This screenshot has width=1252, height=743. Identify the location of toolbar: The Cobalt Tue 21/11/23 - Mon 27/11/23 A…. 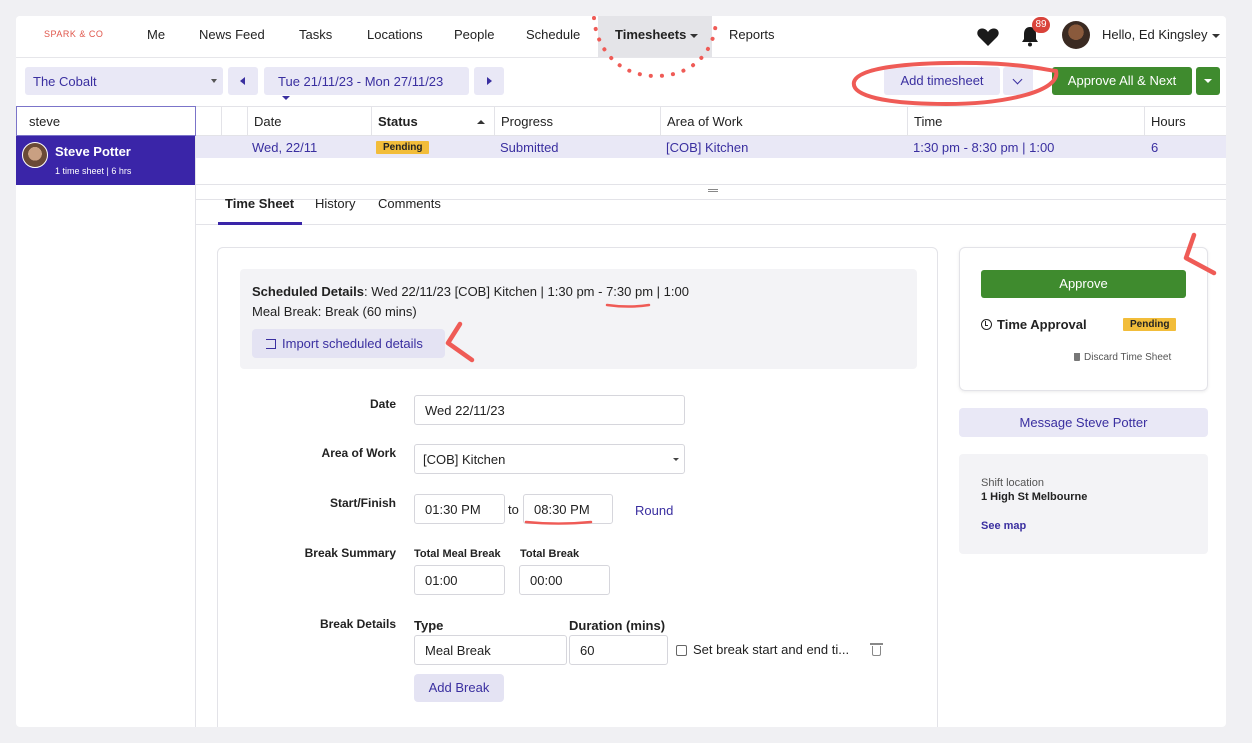
(621, 82).